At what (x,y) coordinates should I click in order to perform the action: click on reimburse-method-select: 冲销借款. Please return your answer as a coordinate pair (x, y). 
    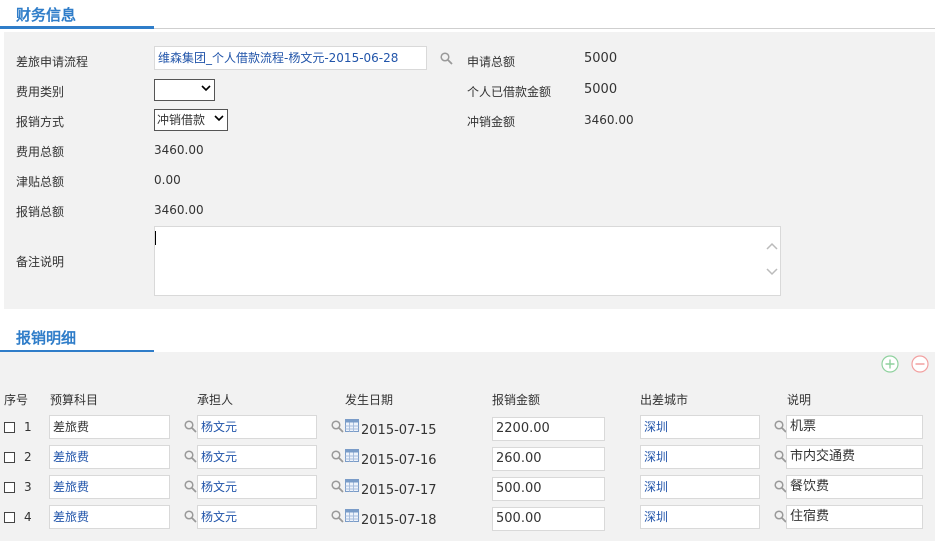
    Looking at the image, I should click on (191, 120).